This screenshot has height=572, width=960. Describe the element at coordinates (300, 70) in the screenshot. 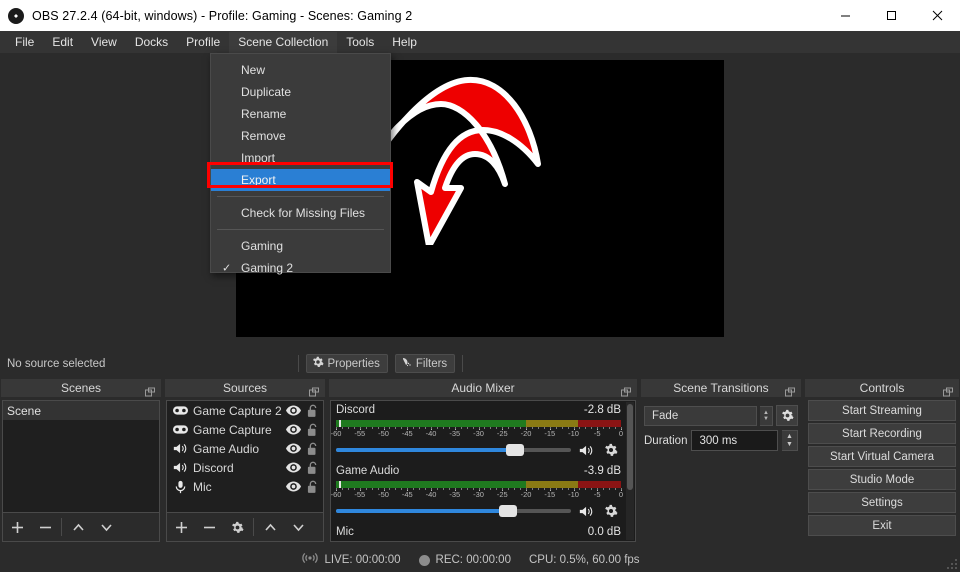

I see `menu-item-new: New` at that location.